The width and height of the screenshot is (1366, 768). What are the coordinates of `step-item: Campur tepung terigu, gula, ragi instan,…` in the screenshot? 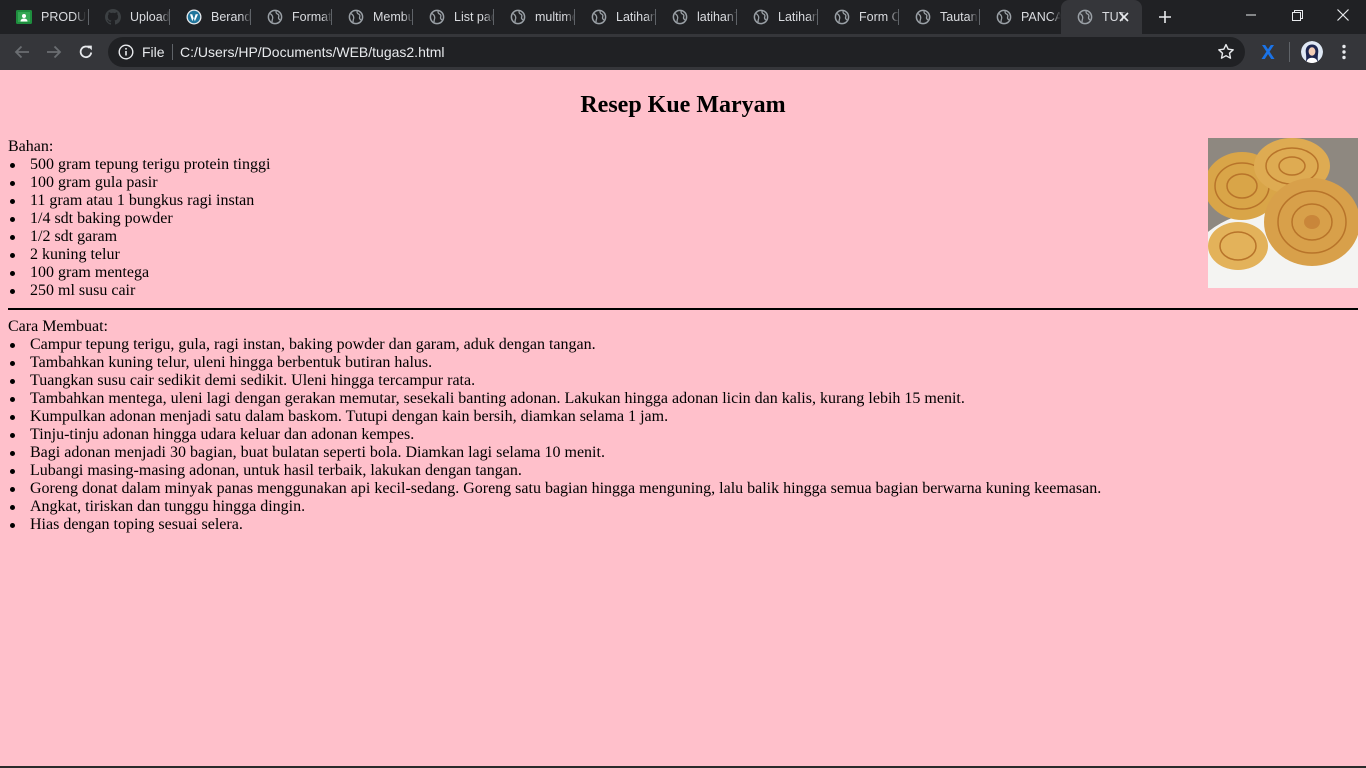 It's located at (555, 345).